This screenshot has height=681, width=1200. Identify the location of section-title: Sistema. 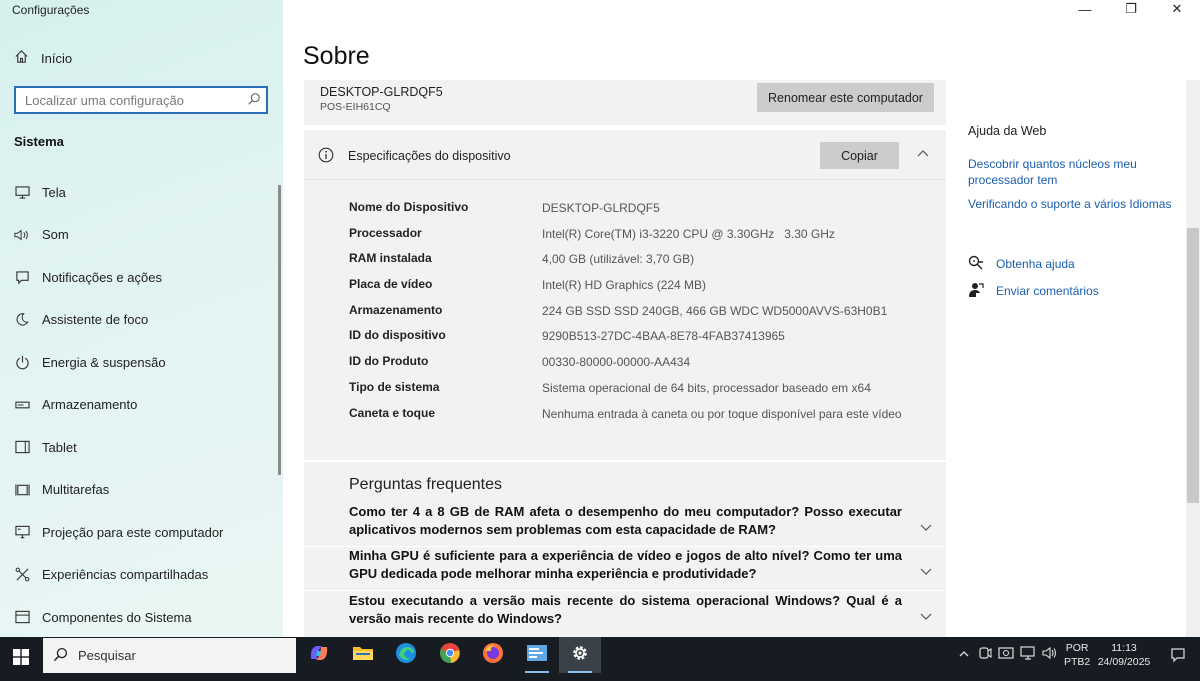
(39, 141).